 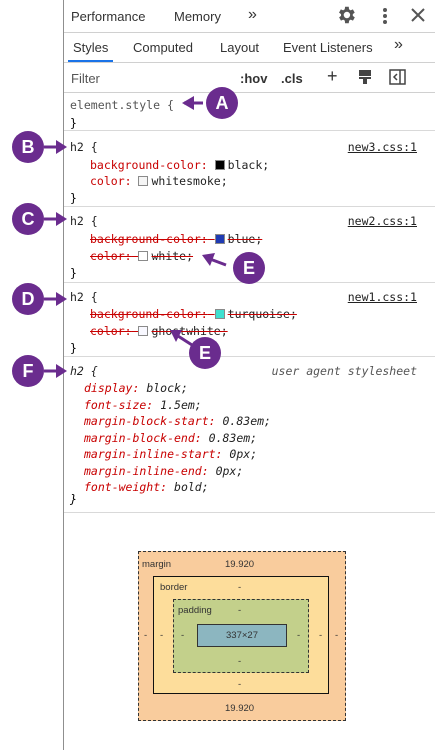 What do you see at coordinates (85, 78) in the screenshot?
I see `filter-input: Filter` at bounding box center [85, 78].